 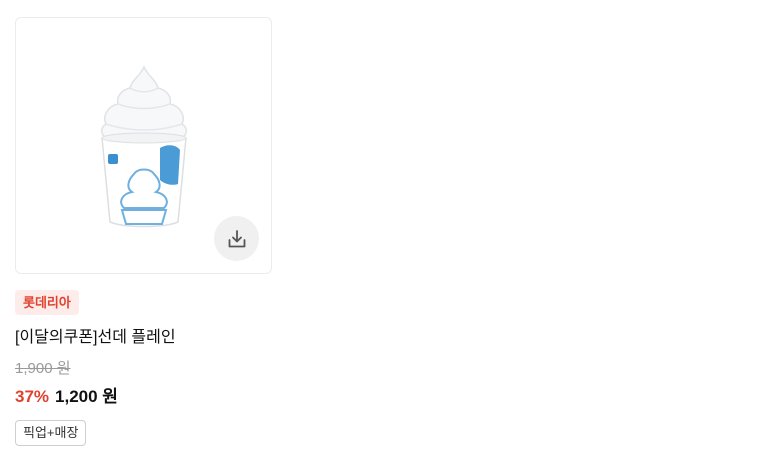 I want to click on sundae-cup-image, so click(x=144, y=146).